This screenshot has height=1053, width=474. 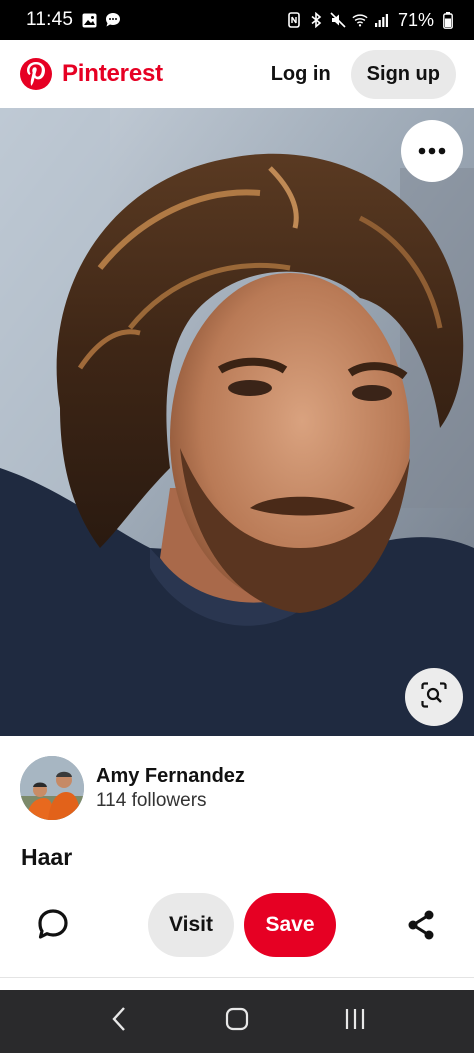 What do you see at coordinates (170, 776) in the screenshot?
I see `creator-name: Amy Fernandez` at bounding box center [170, 776].